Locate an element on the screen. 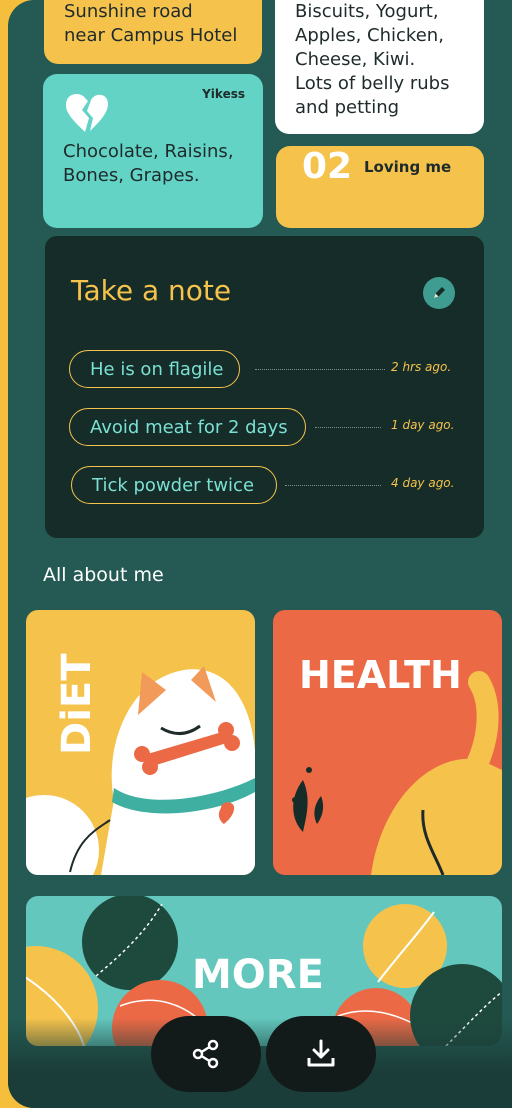 The width and height of the screenshot is (512, 1108). note-item: He is on flagile 2 hrs ago. is located at coordinates (264, 371).